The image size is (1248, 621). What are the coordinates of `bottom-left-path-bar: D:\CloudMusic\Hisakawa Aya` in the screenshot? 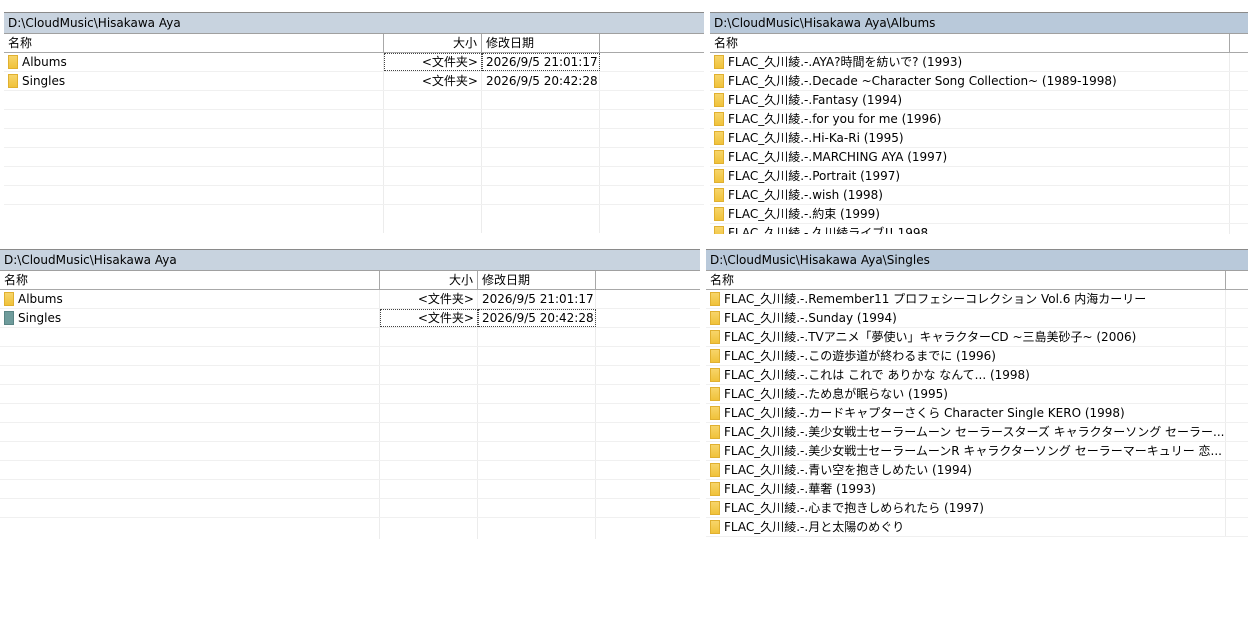 It's located at (350, 260).